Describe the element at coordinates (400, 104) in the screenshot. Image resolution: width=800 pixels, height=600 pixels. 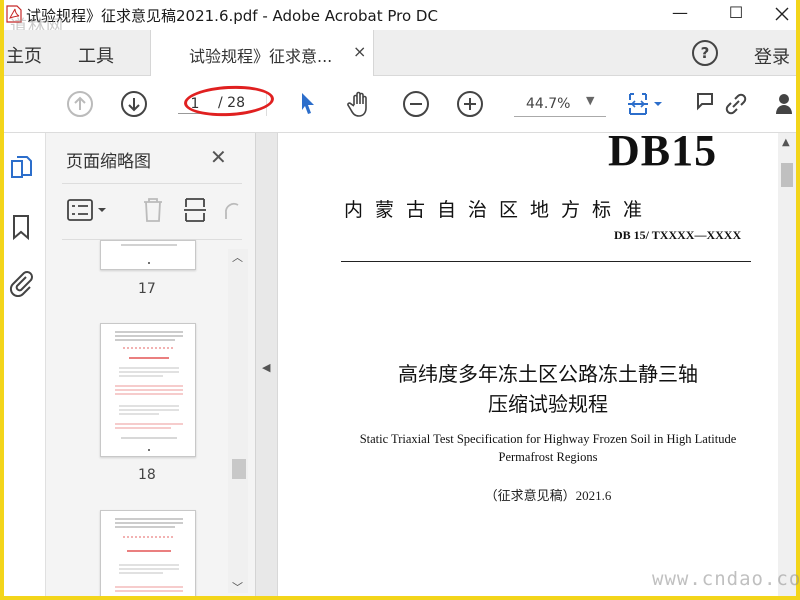
I see `main-toolbar: 1 / 28 44.7% ▼` at that location.